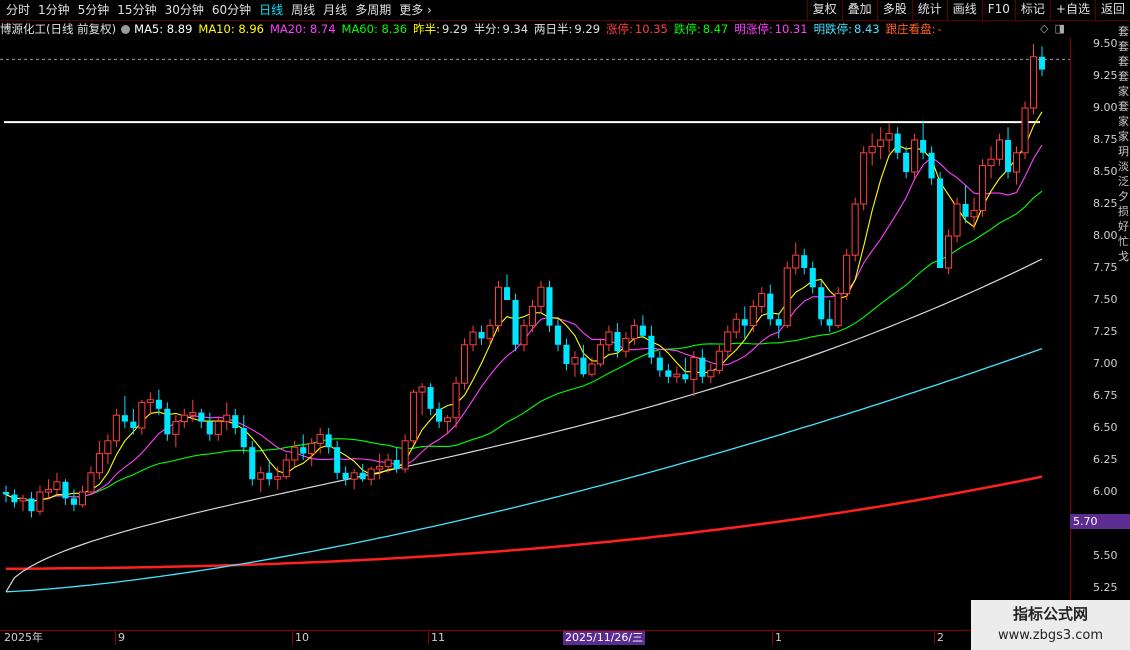 This screenshot has height=650, width=1130. What do you see at coordinates (1105, 459) in the screenshot?
I see `y-tick: 6.25` at bounding box center [1105, 459].